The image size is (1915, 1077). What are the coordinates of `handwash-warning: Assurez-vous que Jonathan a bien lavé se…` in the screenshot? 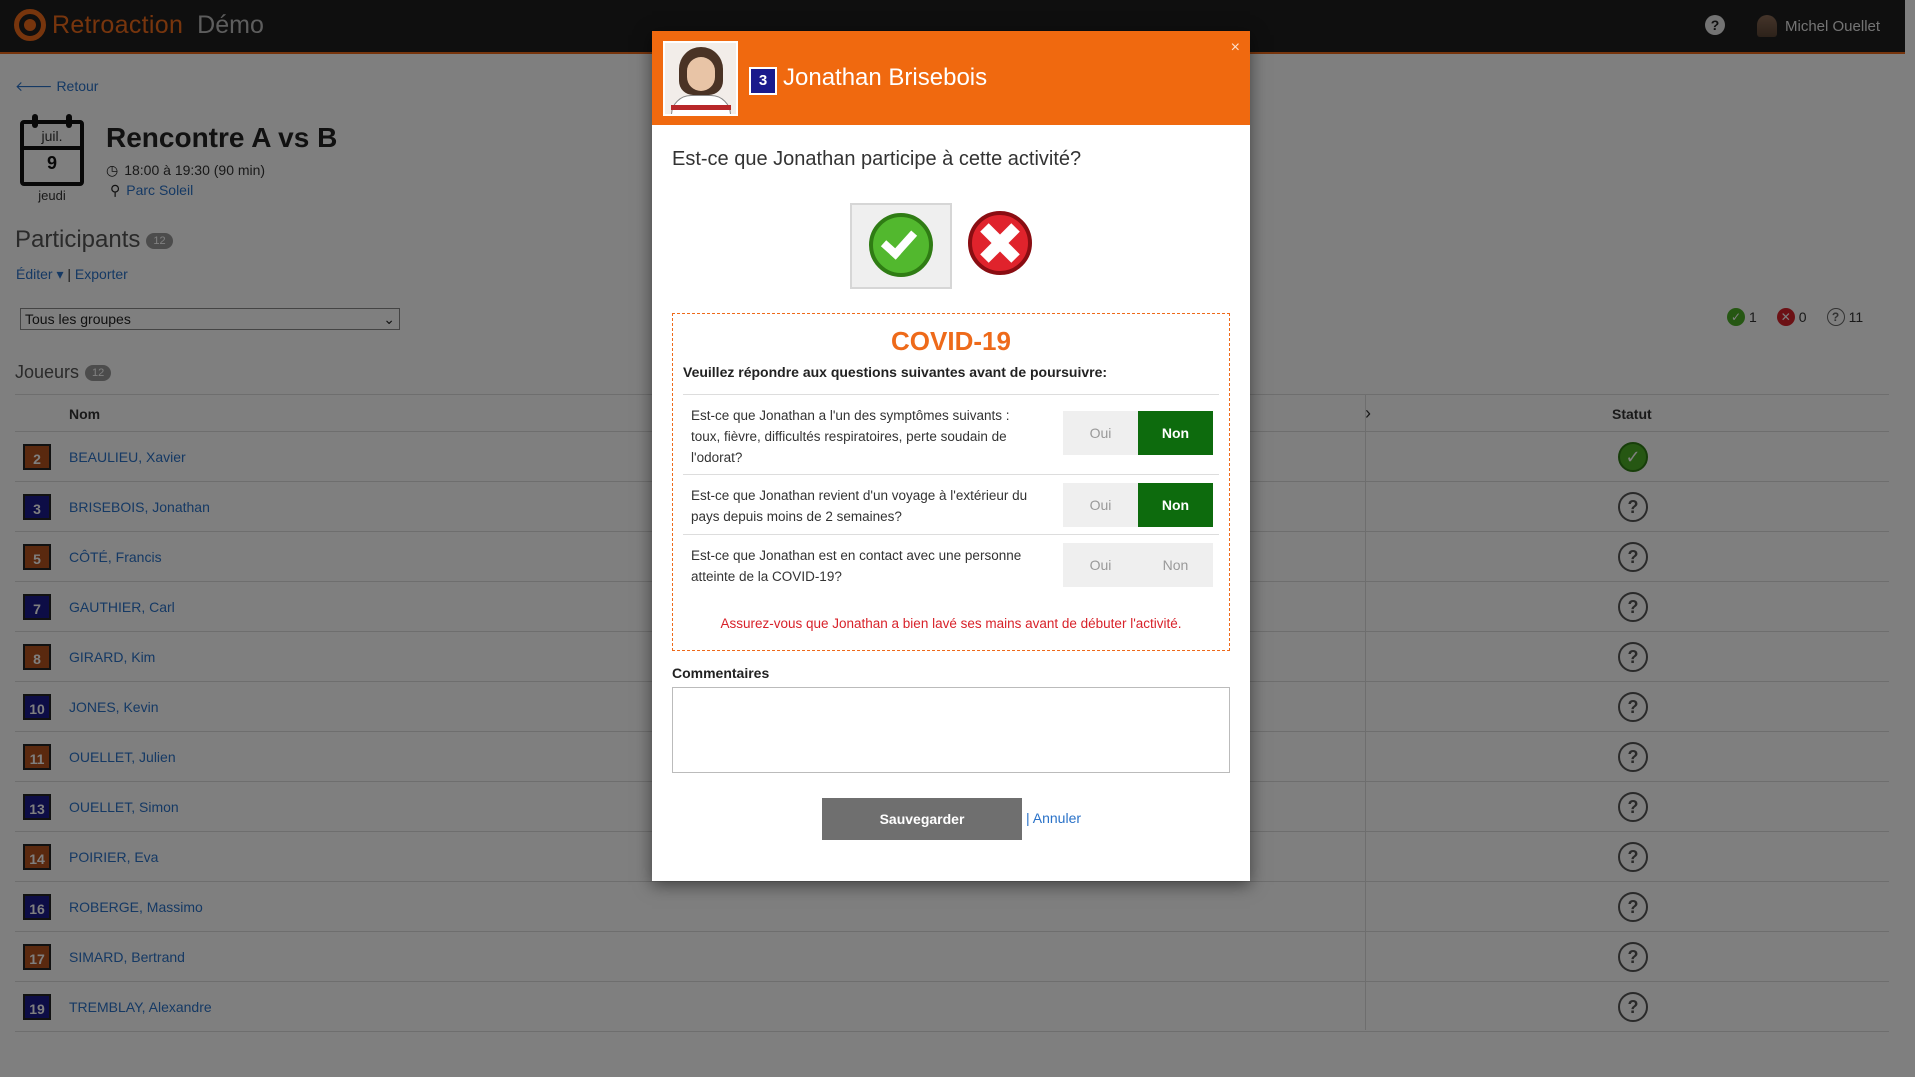 It's located at (951, 623).